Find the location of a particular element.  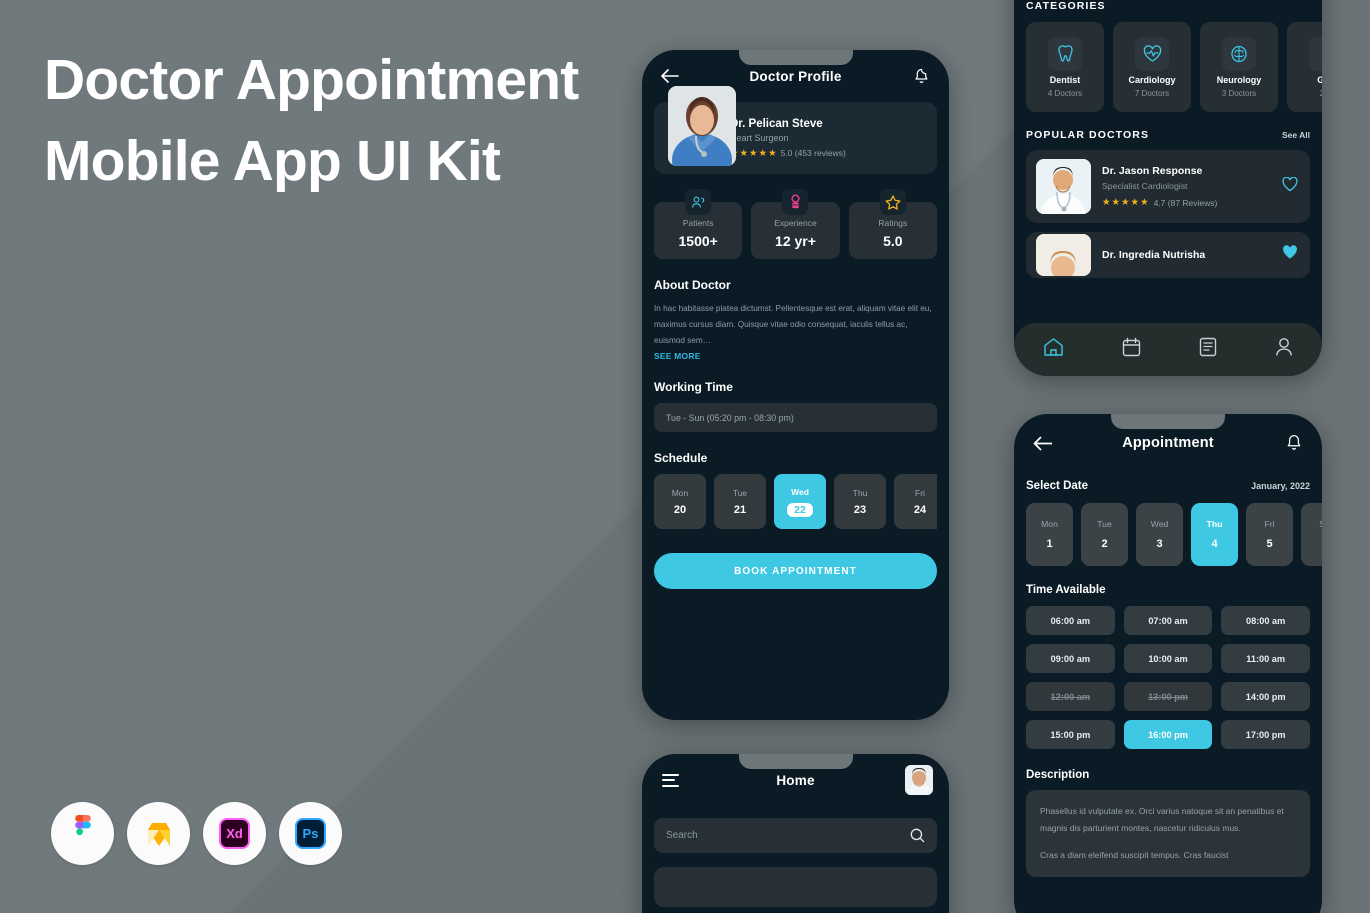

time-slot-selected: 16:00 pm is located at coordinates (1168, 734).